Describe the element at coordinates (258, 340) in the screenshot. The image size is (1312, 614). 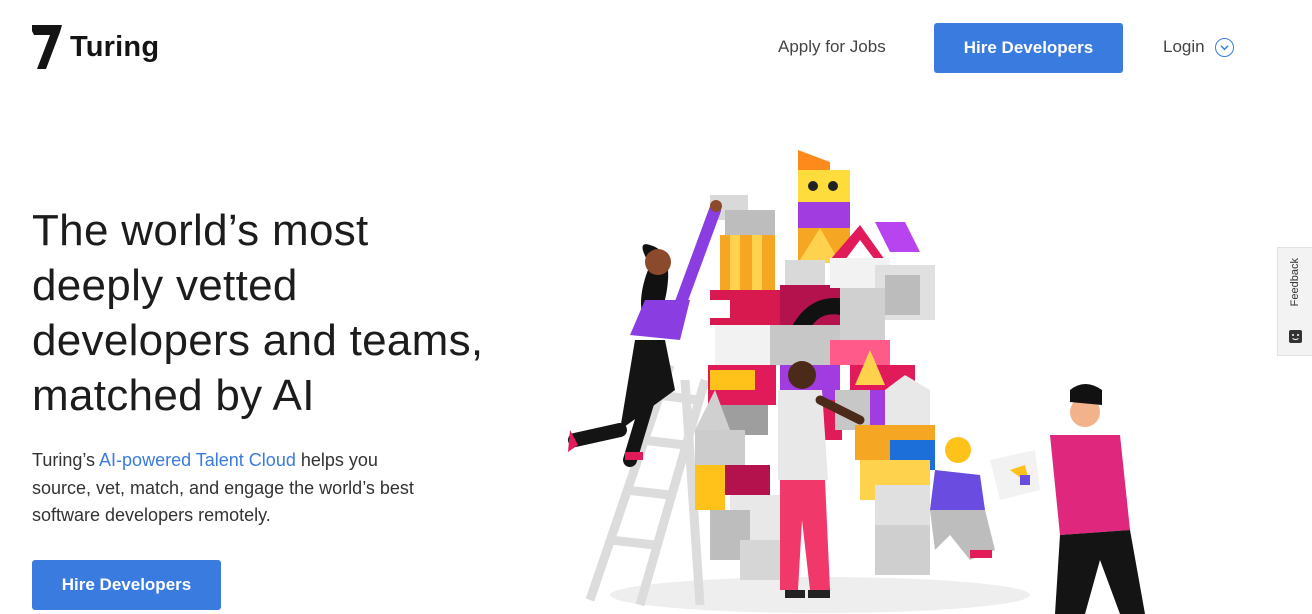
I see `hero-title-line: developers and teams,` at that location.